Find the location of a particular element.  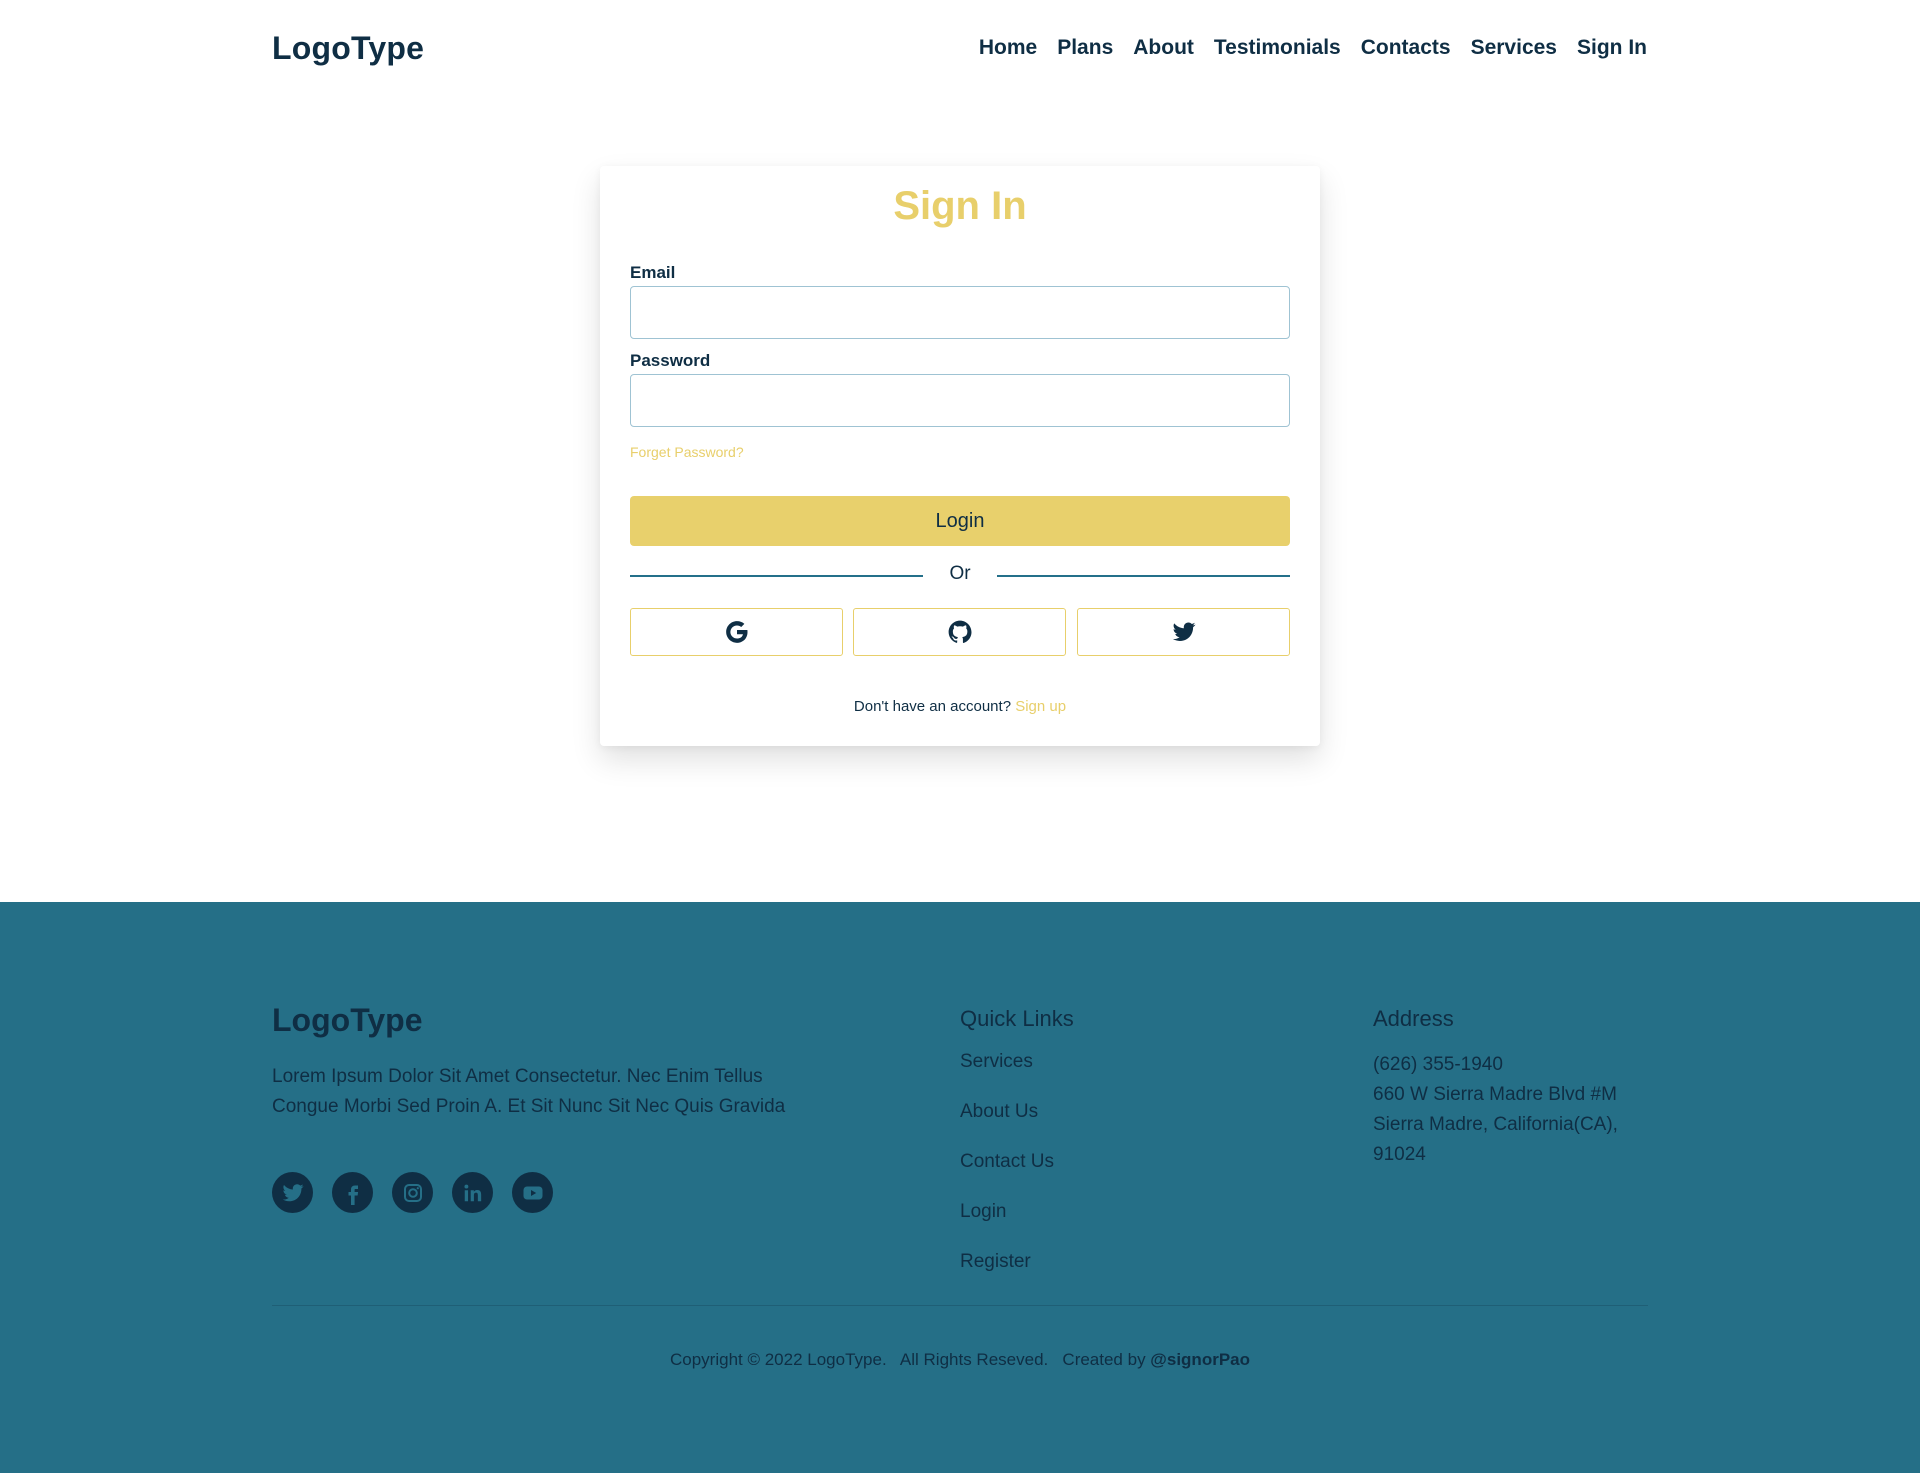

quick-link-about-us: About Us is located at coordinates (1007, 1125).